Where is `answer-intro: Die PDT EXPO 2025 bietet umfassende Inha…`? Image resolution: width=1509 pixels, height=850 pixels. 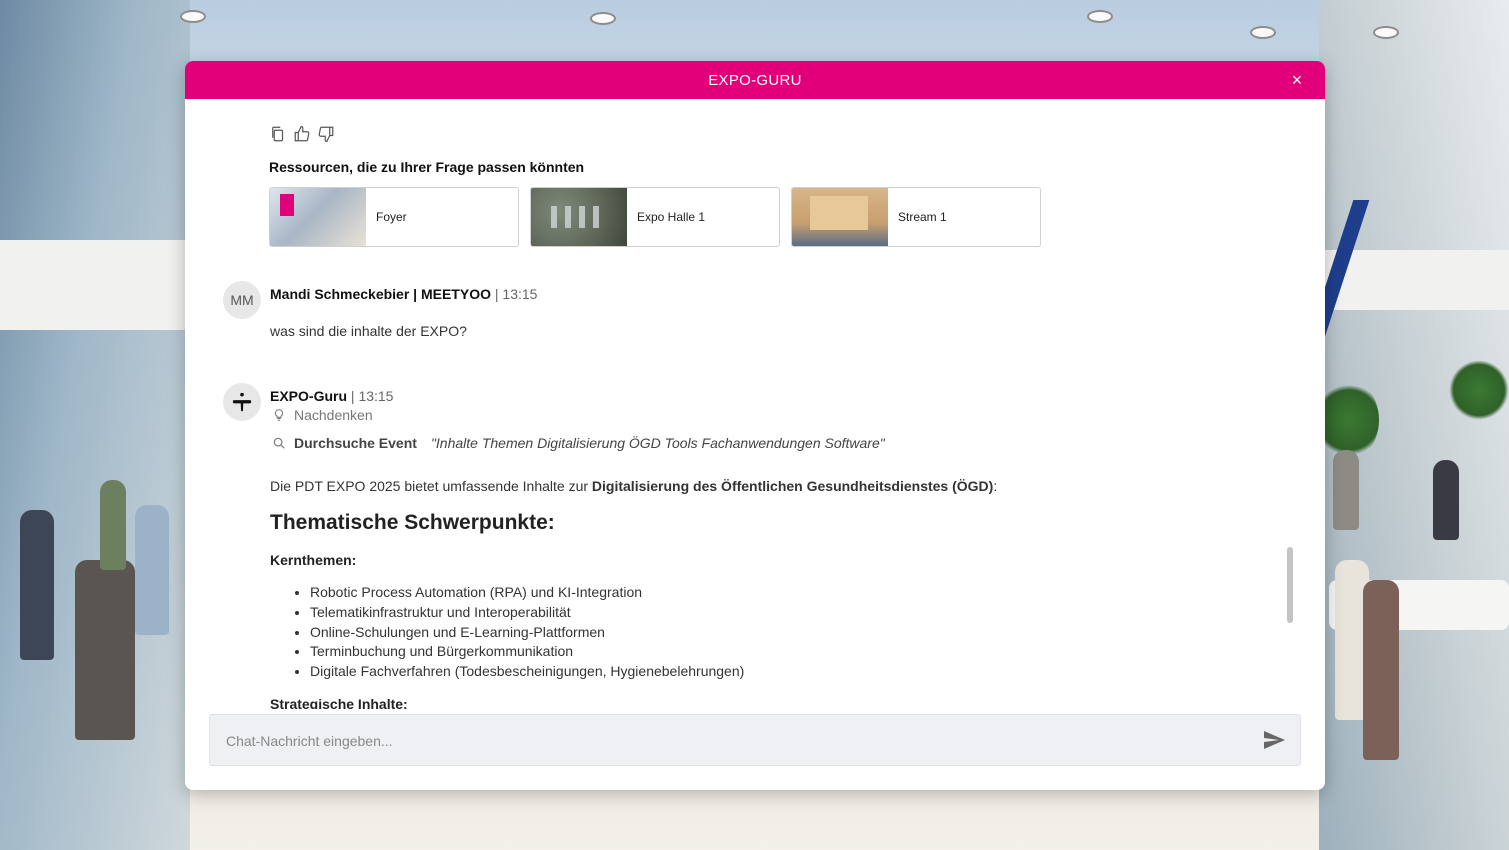
answer-intro: Die PDT EXPO 2025 bietet umfassende Inha… is located at coordinates (760, 486).